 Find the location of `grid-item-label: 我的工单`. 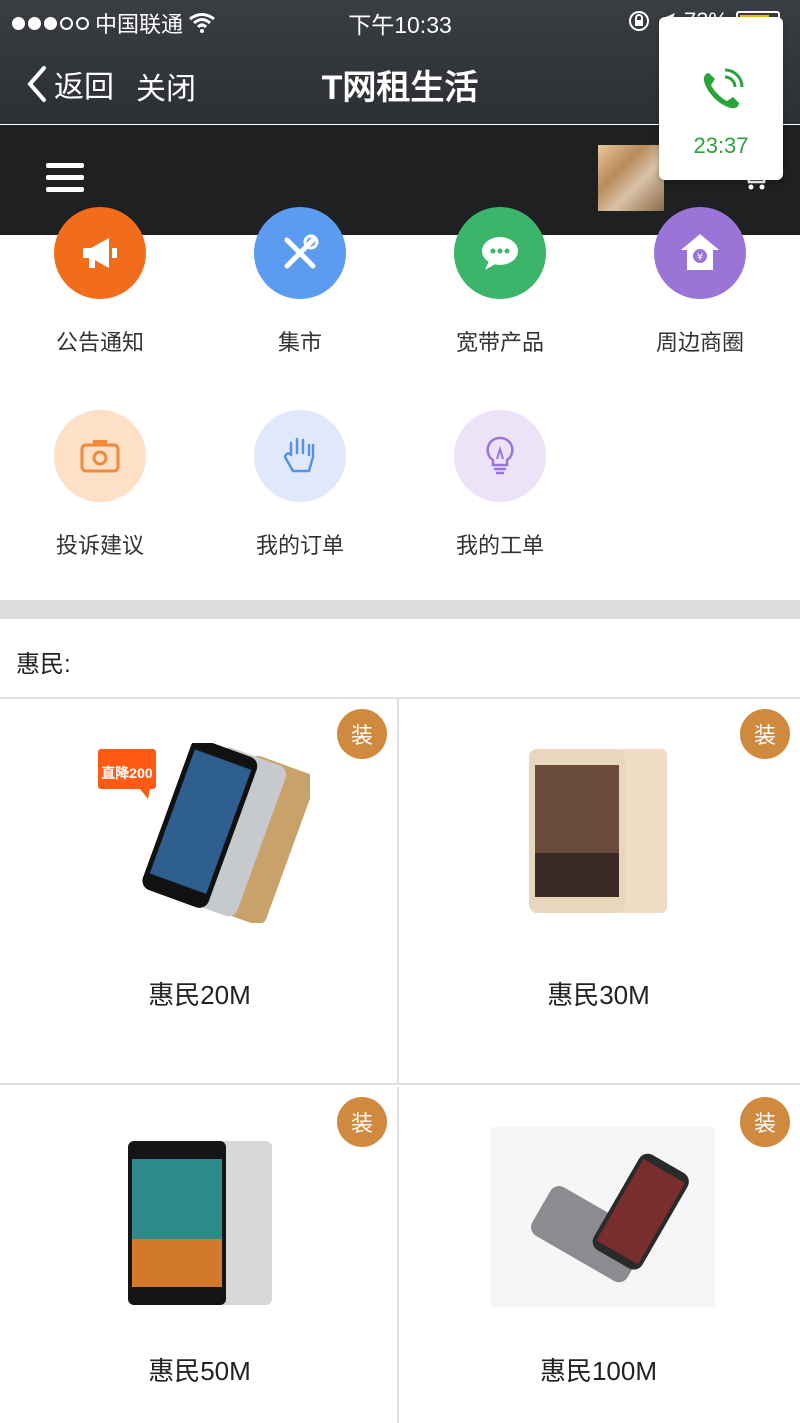

grid-item-label: 我的工单 is located at coordinates (499, 545).